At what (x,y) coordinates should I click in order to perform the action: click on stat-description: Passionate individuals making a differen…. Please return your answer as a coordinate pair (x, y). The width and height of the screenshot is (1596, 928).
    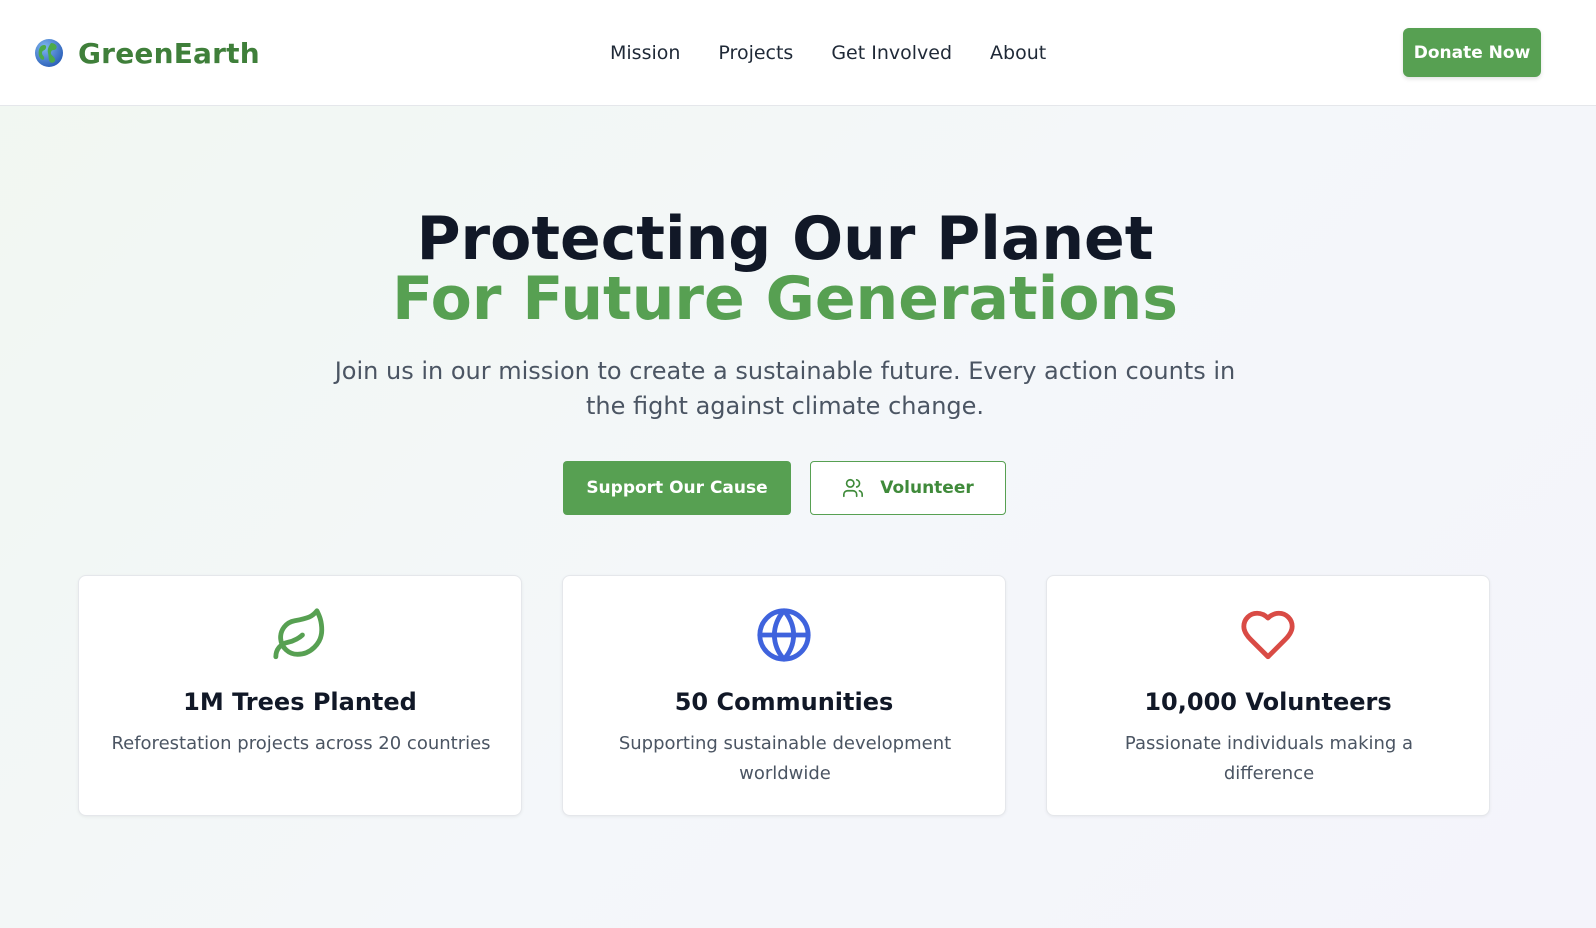
    Looking at the image, I should click on (1269, 758).